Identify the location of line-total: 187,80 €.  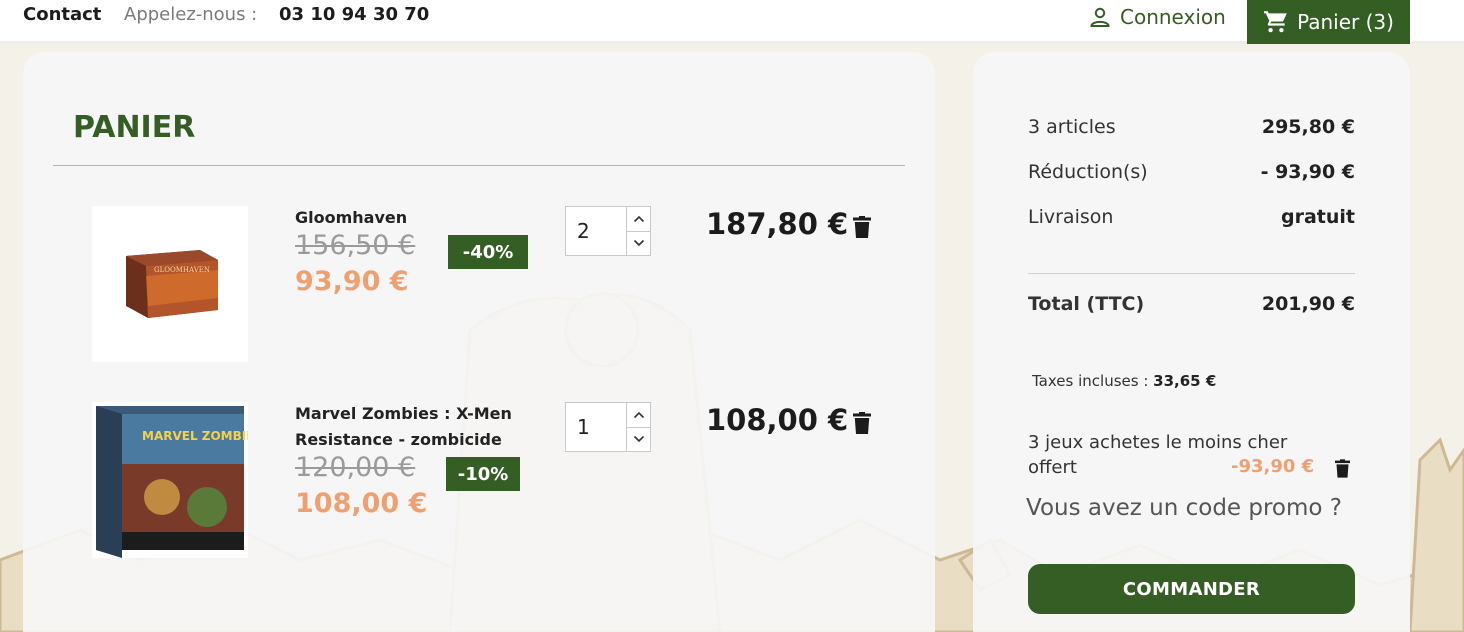
(777, 224).